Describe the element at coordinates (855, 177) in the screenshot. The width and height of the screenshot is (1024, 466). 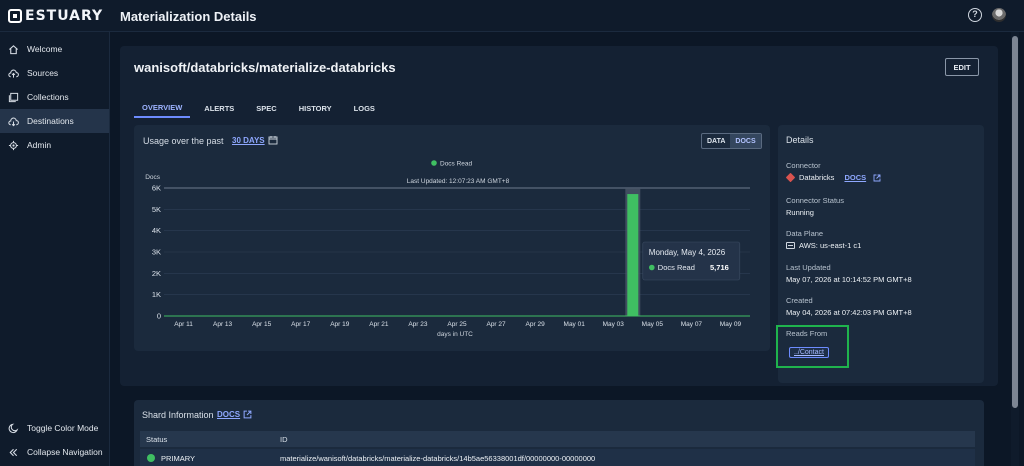
I see `connector-docs-link: DOCS` at that location.